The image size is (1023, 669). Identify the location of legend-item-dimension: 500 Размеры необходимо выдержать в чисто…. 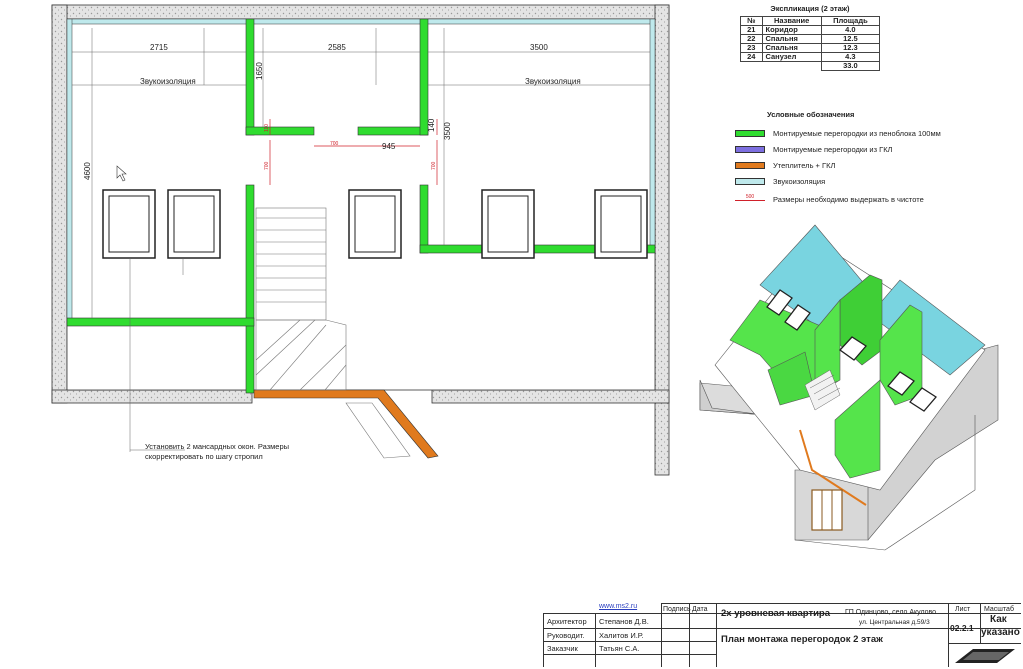
(860, 199).